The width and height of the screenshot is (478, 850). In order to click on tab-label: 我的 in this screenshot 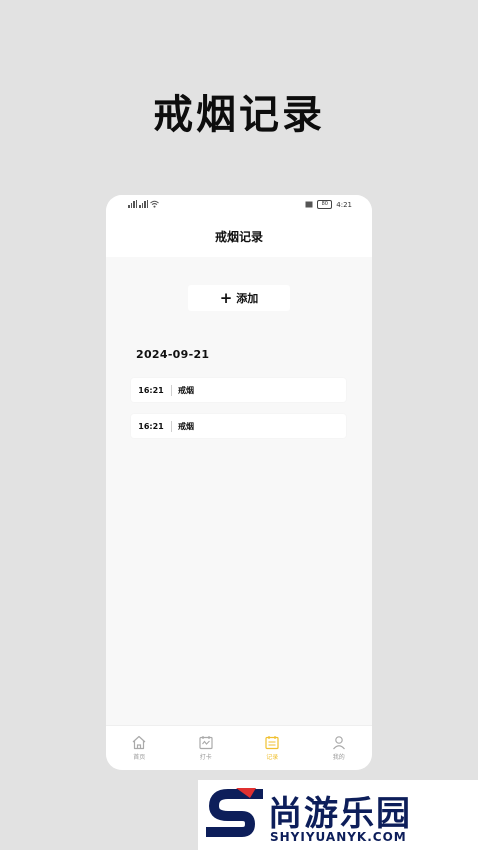, I will do `click(338, 757)`.